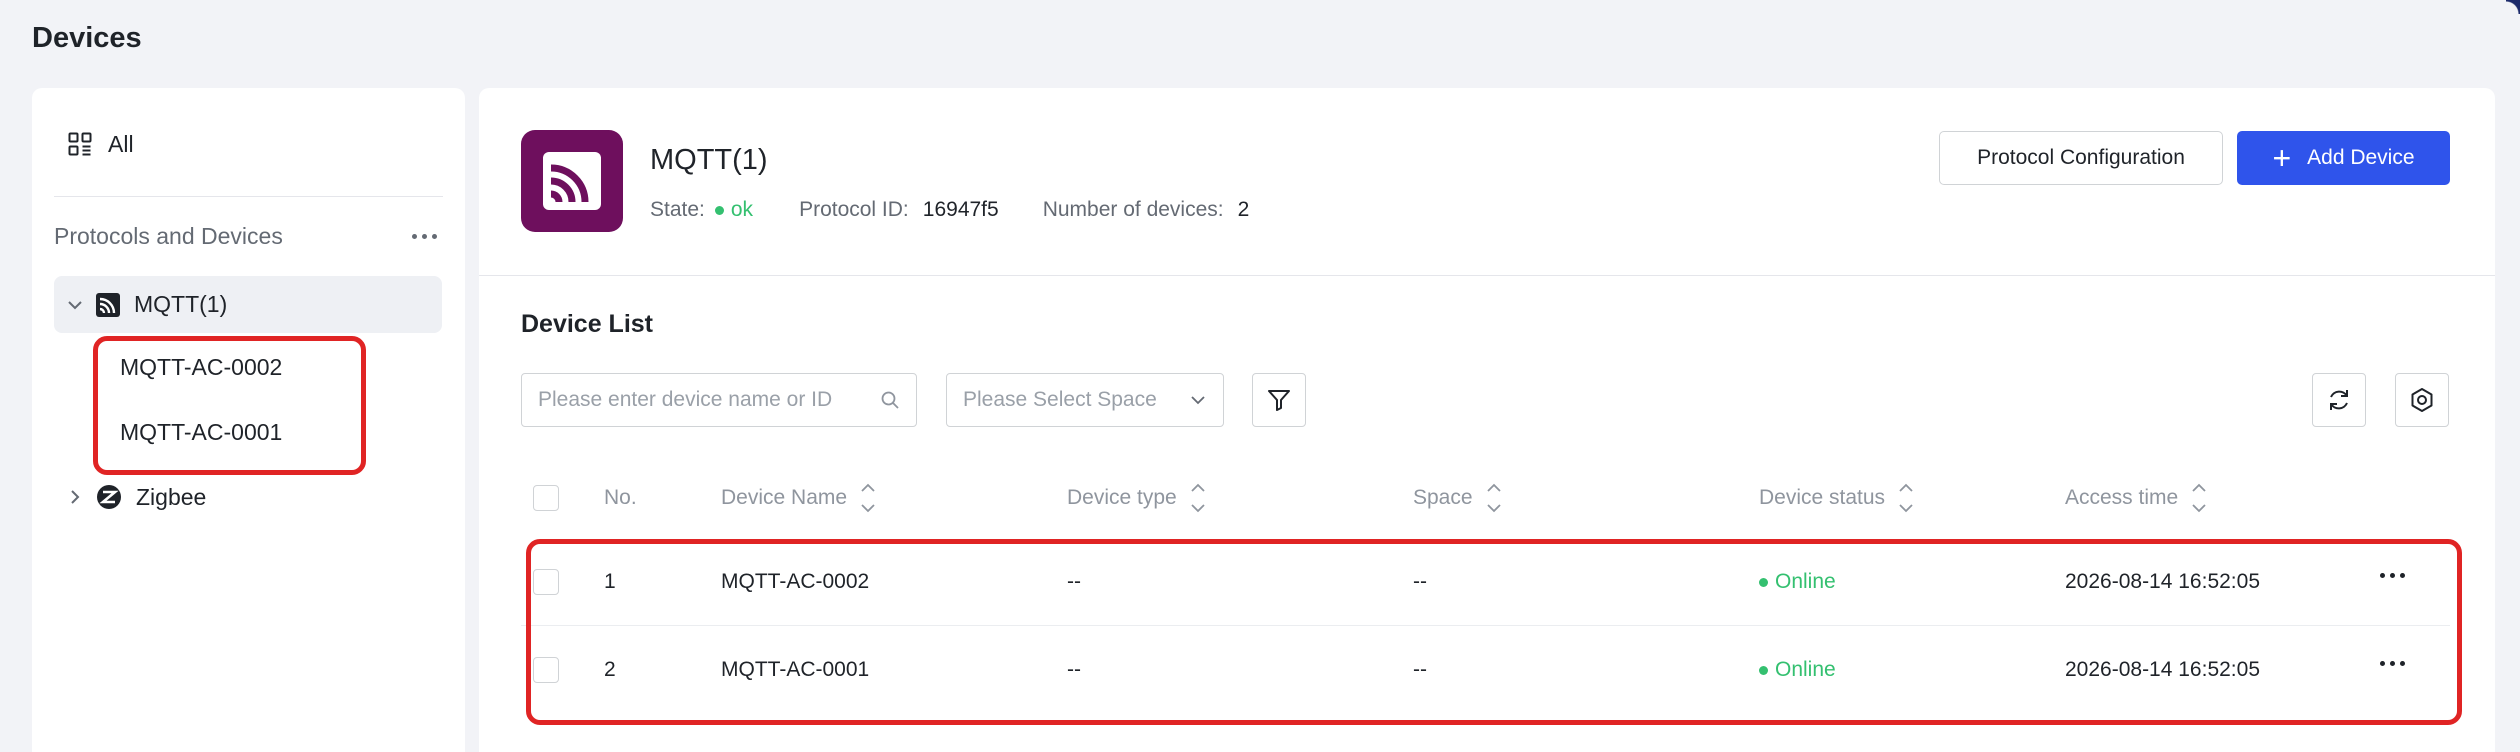  What do you see at coordinates (742, 209) in the screenshot?
I see `state-text: ok` at bounding box center [742, 209].